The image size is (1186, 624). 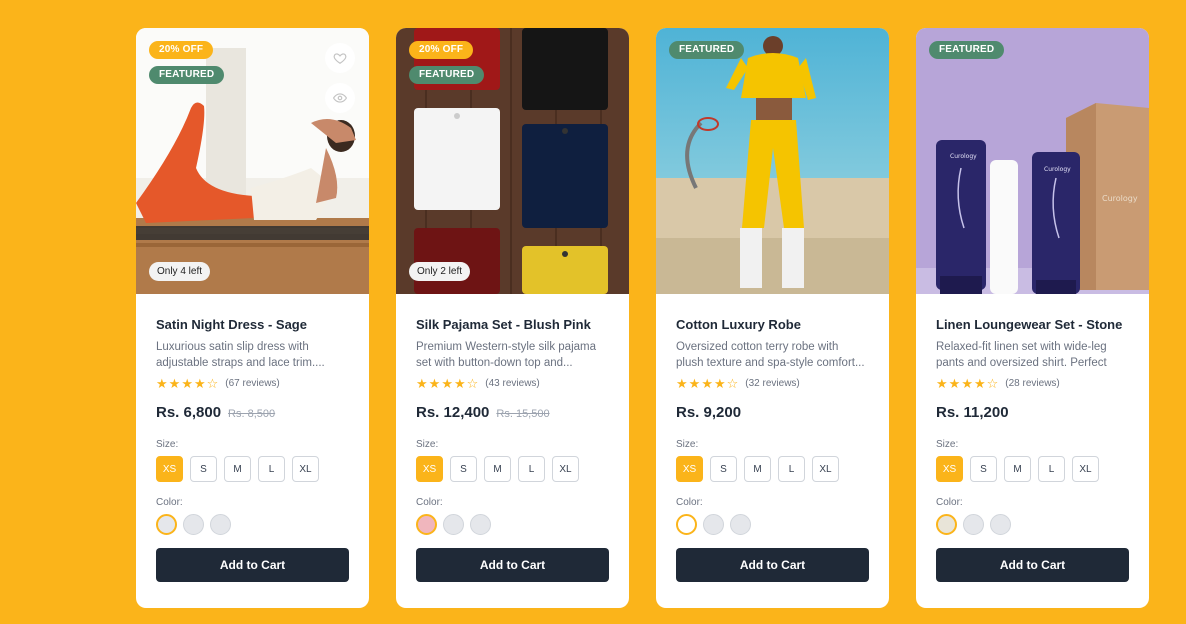 I want to click on product-image: 20% OFF FEATURED Only 2 left, so click(x=512, y=161).